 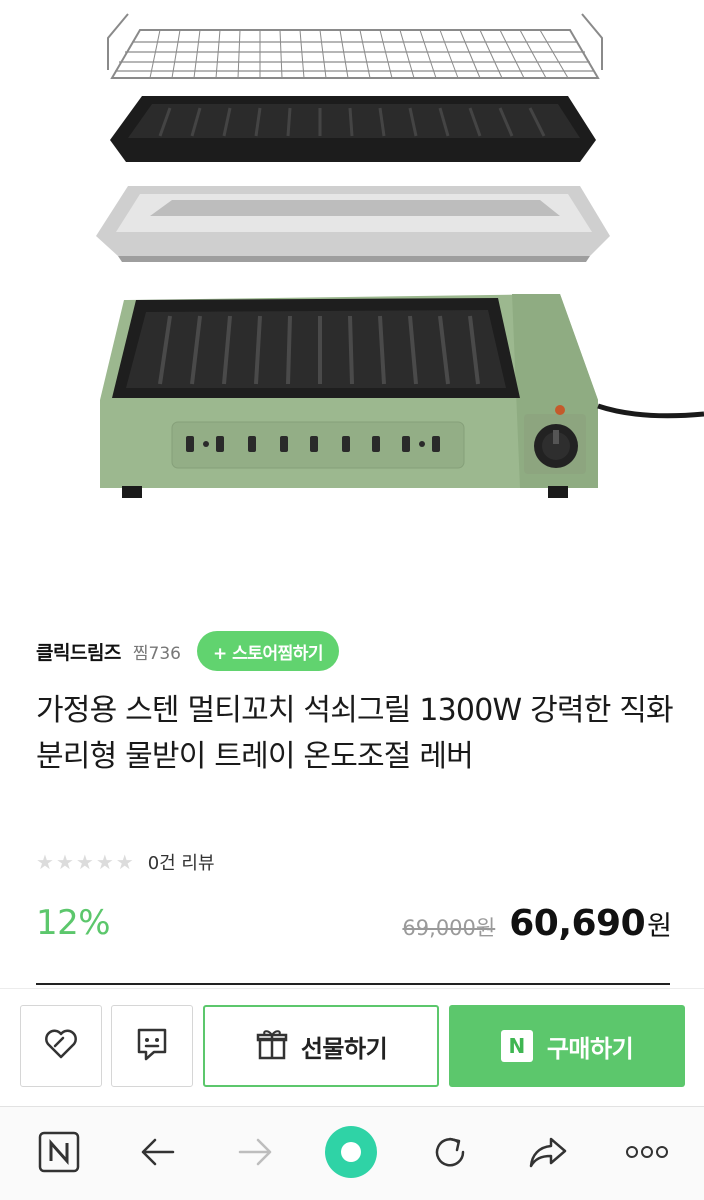 I want to click on buy-button: N 구매하기, so click(x=567, y=1046).